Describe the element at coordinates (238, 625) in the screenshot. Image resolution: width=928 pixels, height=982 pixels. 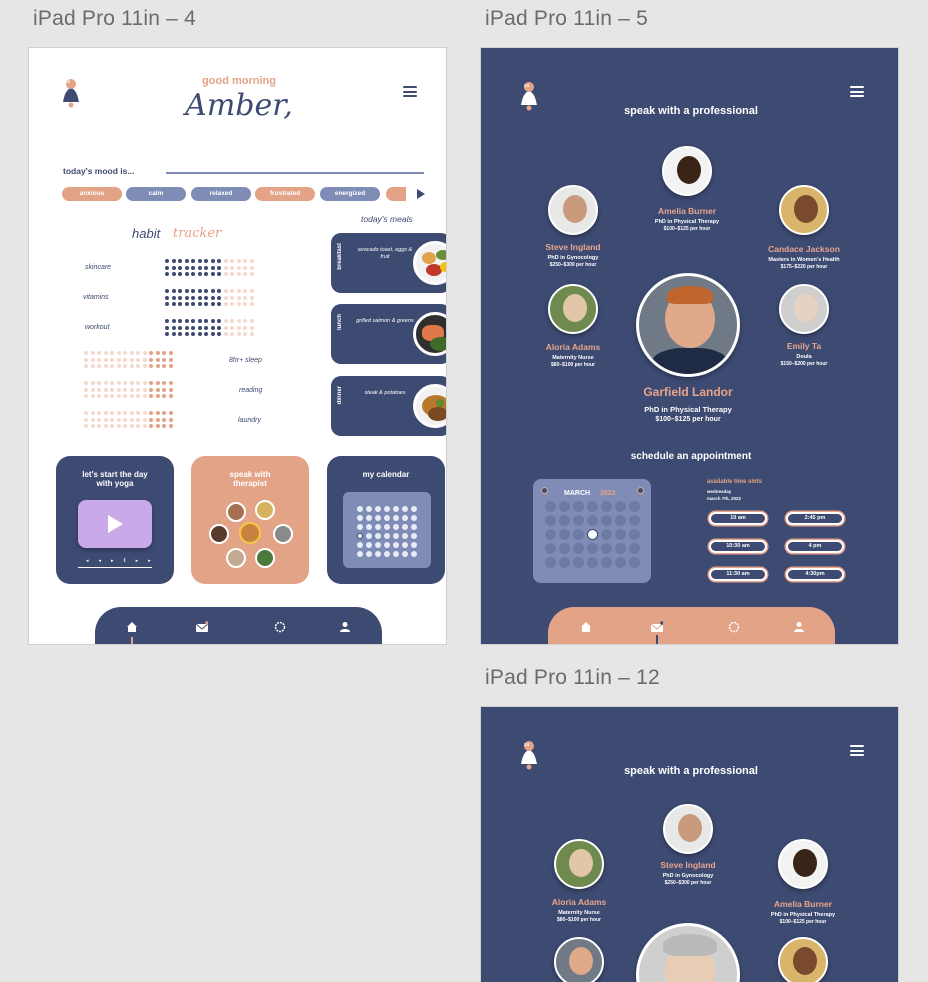
I see `bottom-nav` at that location.